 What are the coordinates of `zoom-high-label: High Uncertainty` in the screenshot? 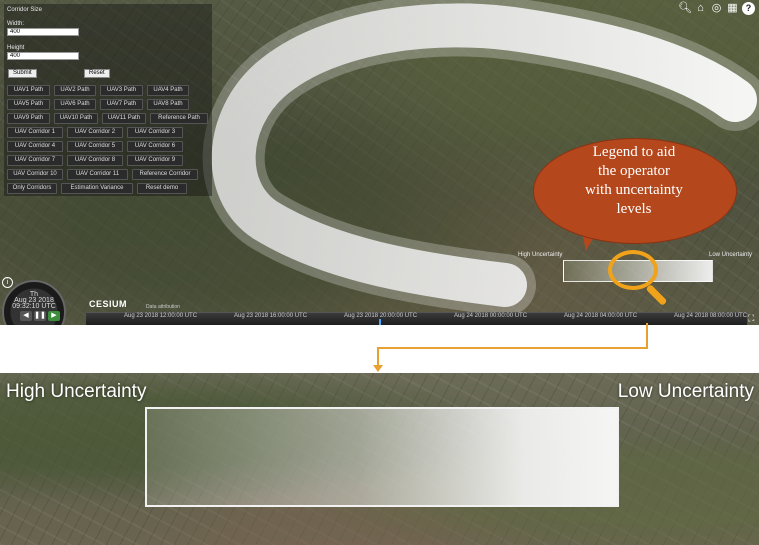 It's located at (76, 391).